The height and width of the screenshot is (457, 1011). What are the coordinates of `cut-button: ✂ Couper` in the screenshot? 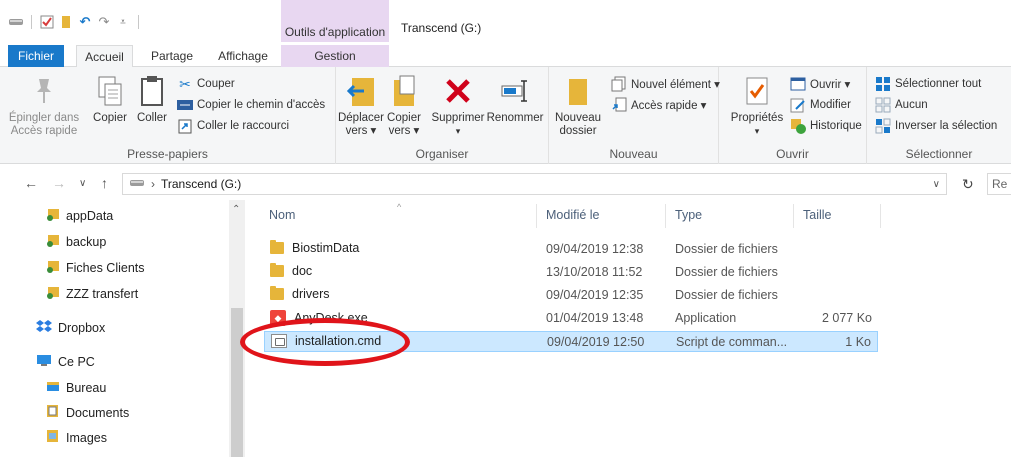 It's located at (206, 84).